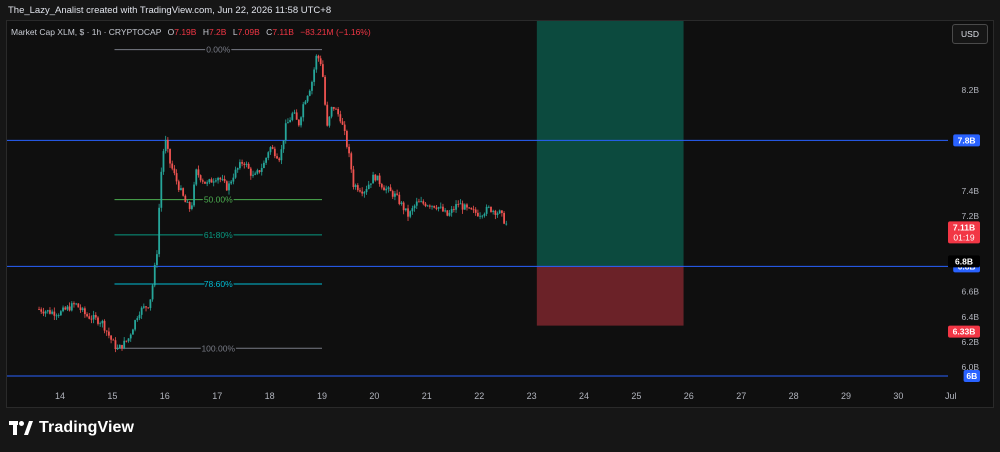  I want to click on low-value: 7.09B, so click(248, 32).